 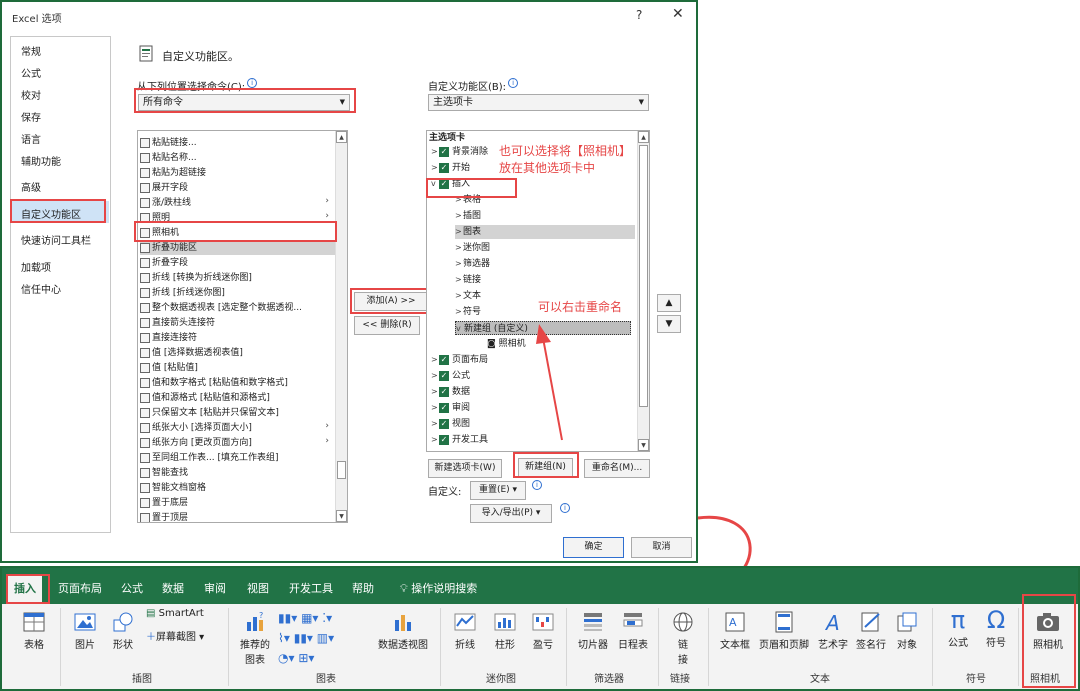 What do you see at coordinates (164, 503) in the screenshot?
I see `command-item: 置于底层` at bounding box center [164, 503].